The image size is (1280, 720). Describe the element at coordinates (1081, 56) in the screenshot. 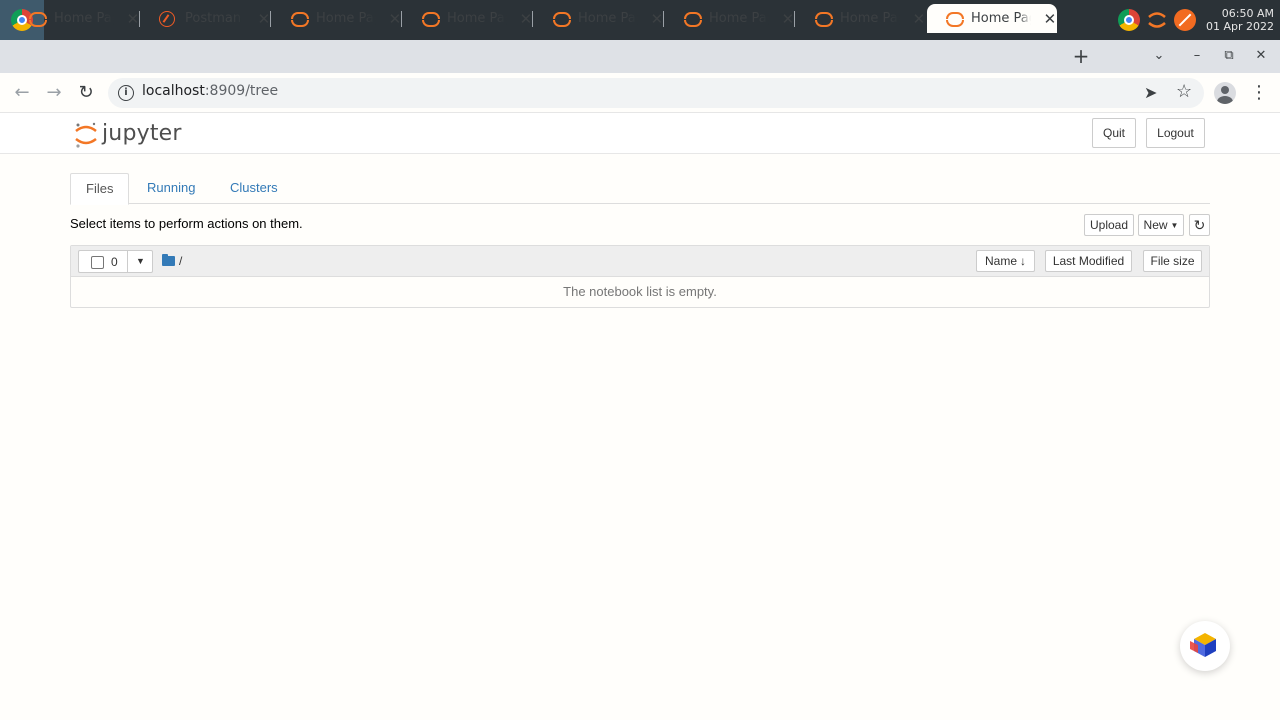

I see `new-tab-button: +` at that location.